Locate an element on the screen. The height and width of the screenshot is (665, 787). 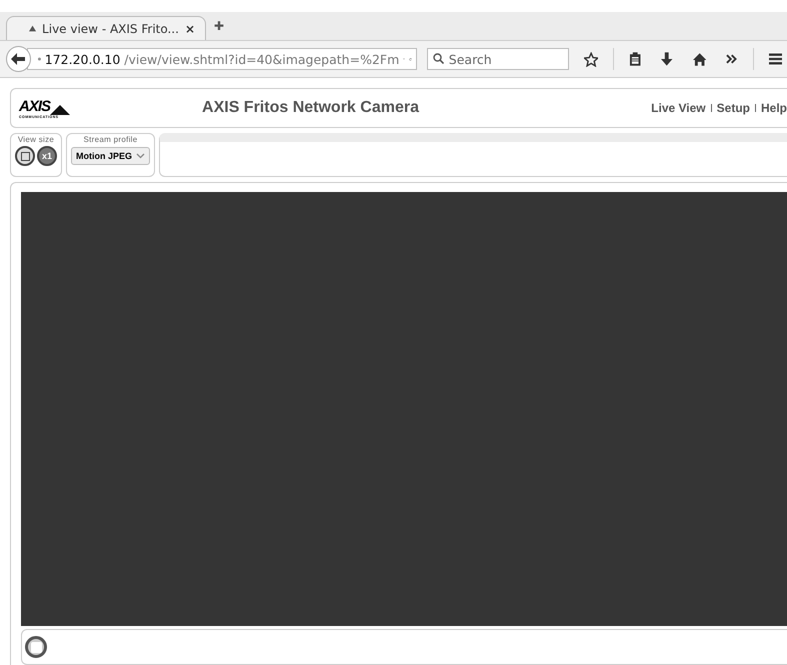
back-button is located at coordinates (18, 59).